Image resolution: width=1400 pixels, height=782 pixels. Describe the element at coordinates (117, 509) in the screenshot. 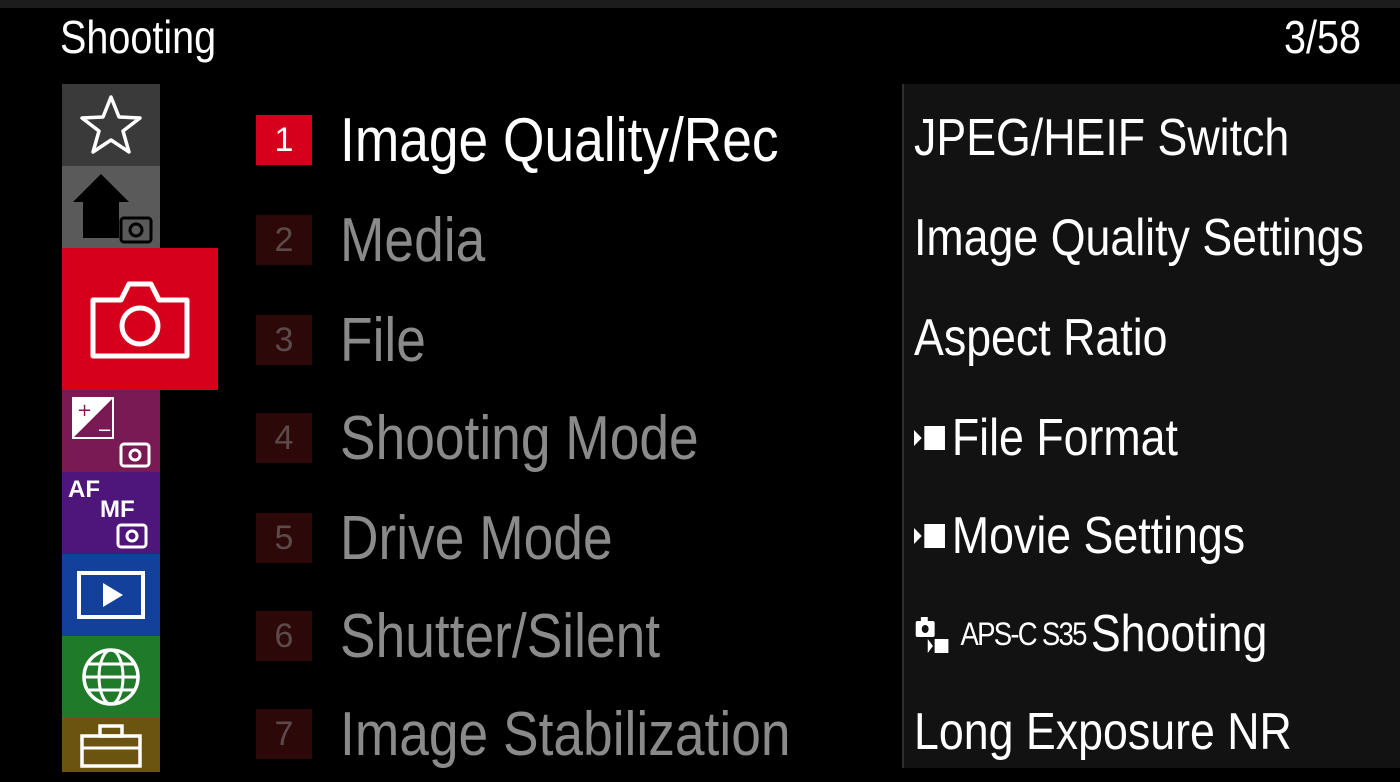

I see `svg-text: MF` at that location.